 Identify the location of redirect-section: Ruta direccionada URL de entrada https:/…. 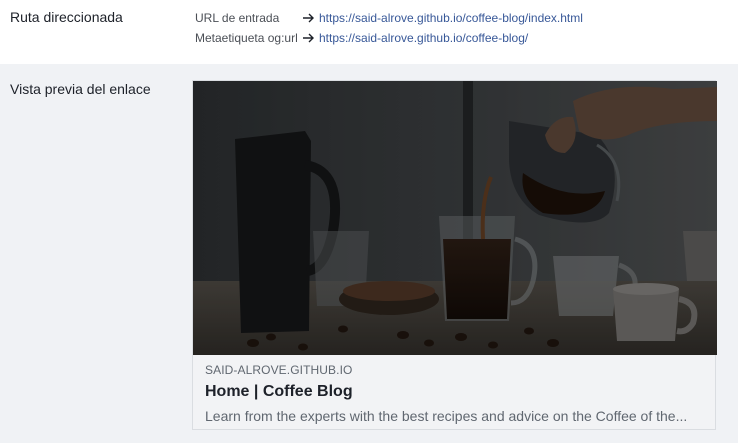
(369, 32).